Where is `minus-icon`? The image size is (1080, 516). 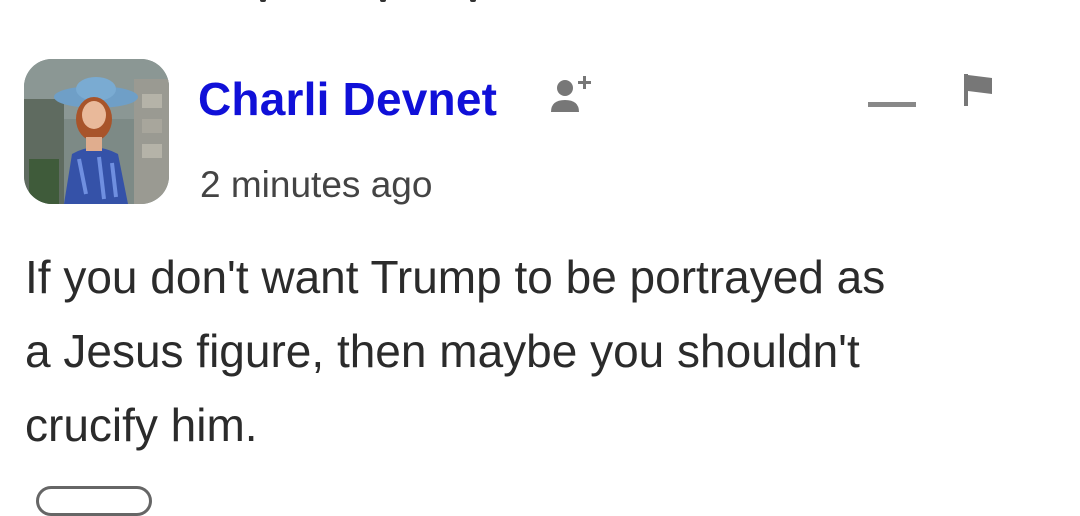
minus-icon is located at coordinates (892, 104).